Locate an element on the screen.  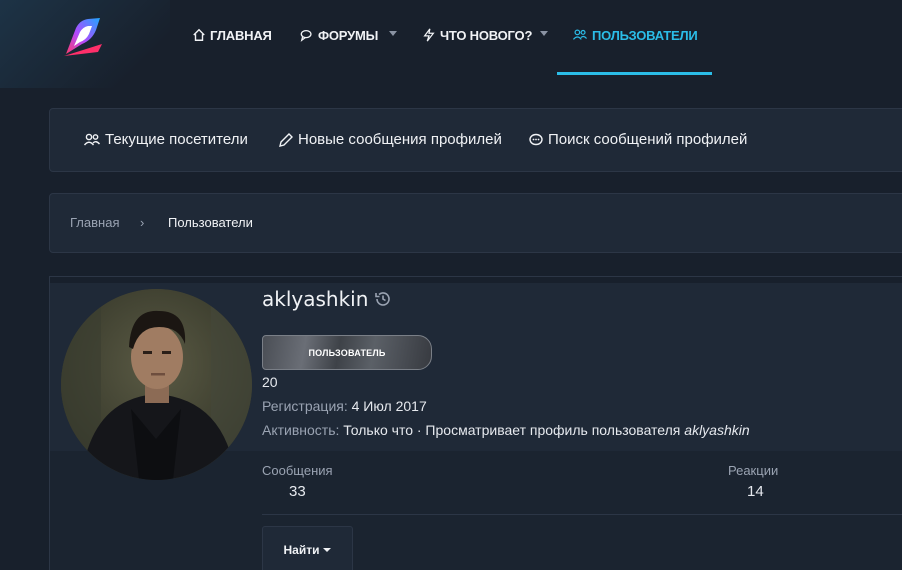
home-icon is located at coordinates (199, 34).